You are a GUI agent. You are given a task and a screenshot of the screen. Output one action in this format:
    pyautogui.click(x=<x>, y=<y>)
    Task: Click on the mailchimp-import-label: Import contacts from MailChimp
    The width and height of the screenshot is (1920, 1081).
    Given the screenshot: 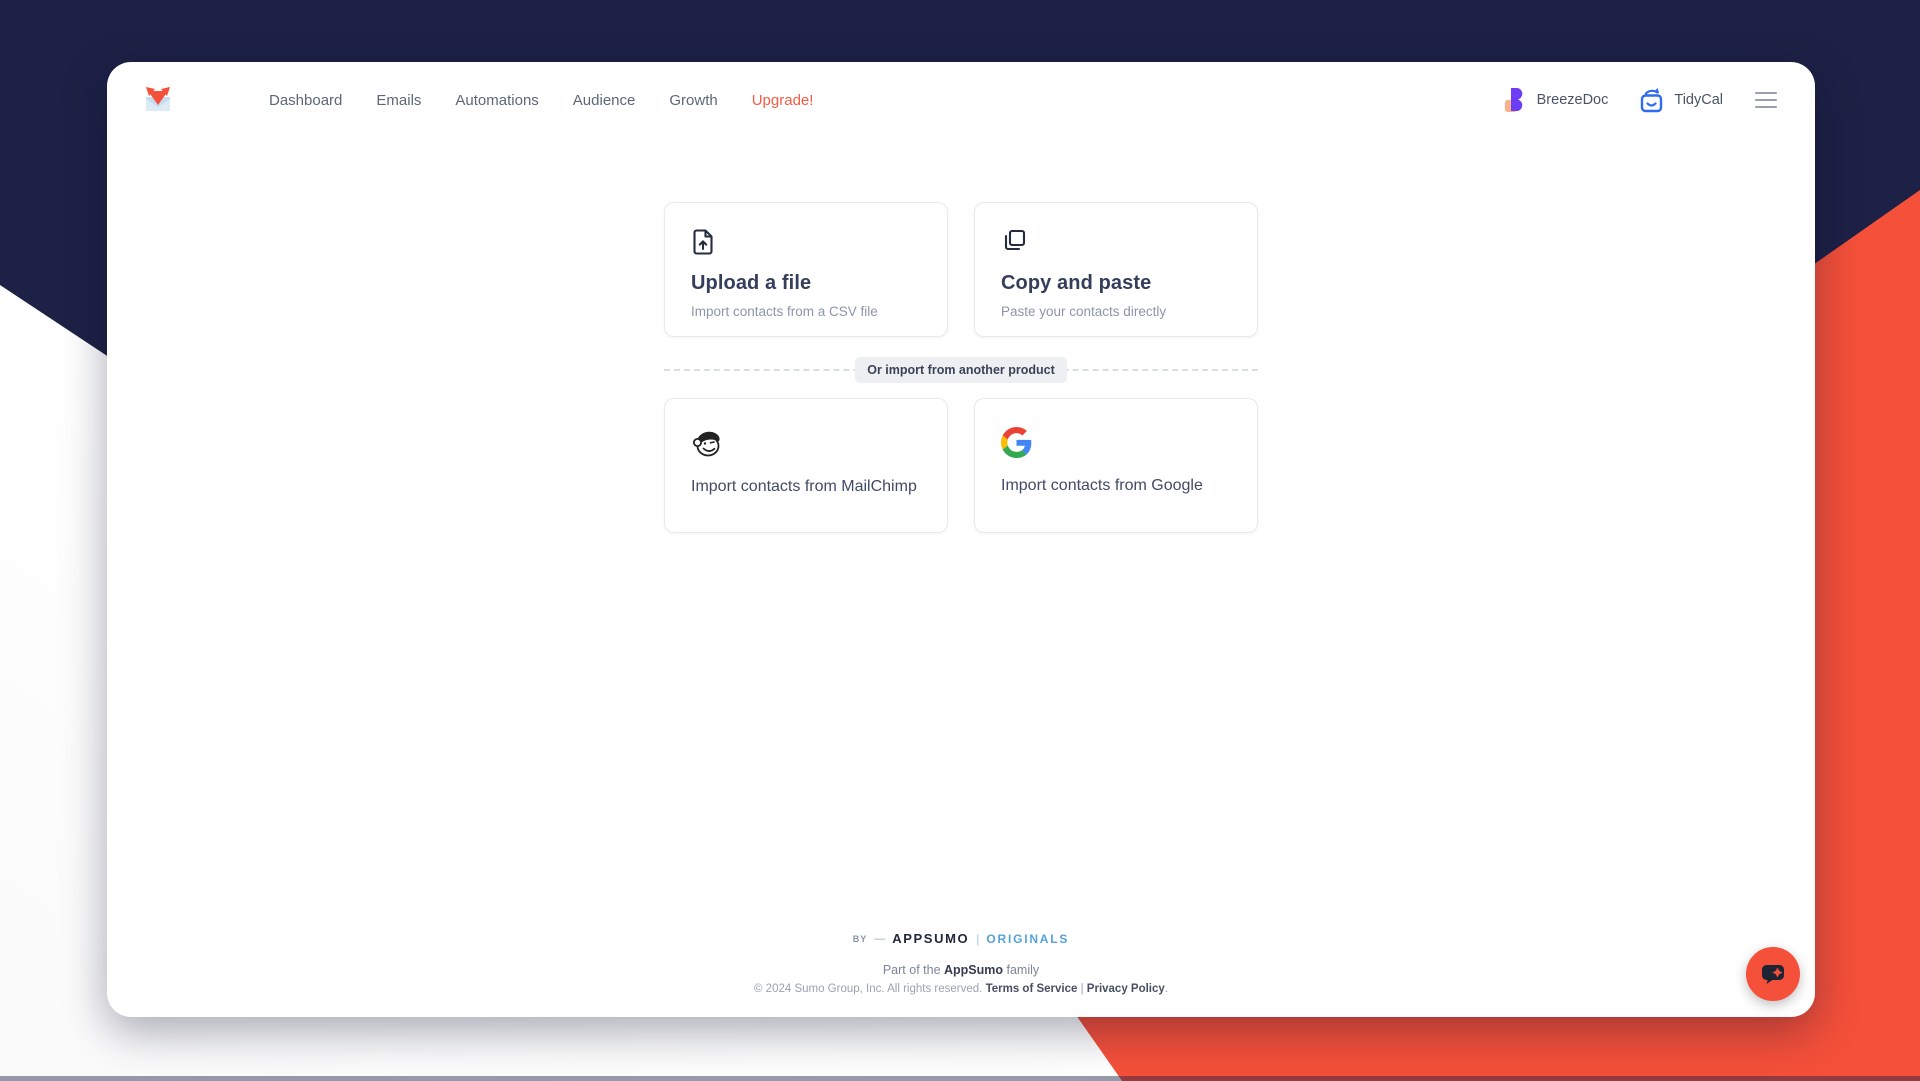 What is the action you would take?
    pyautogui.click(x=804, y=486)
    